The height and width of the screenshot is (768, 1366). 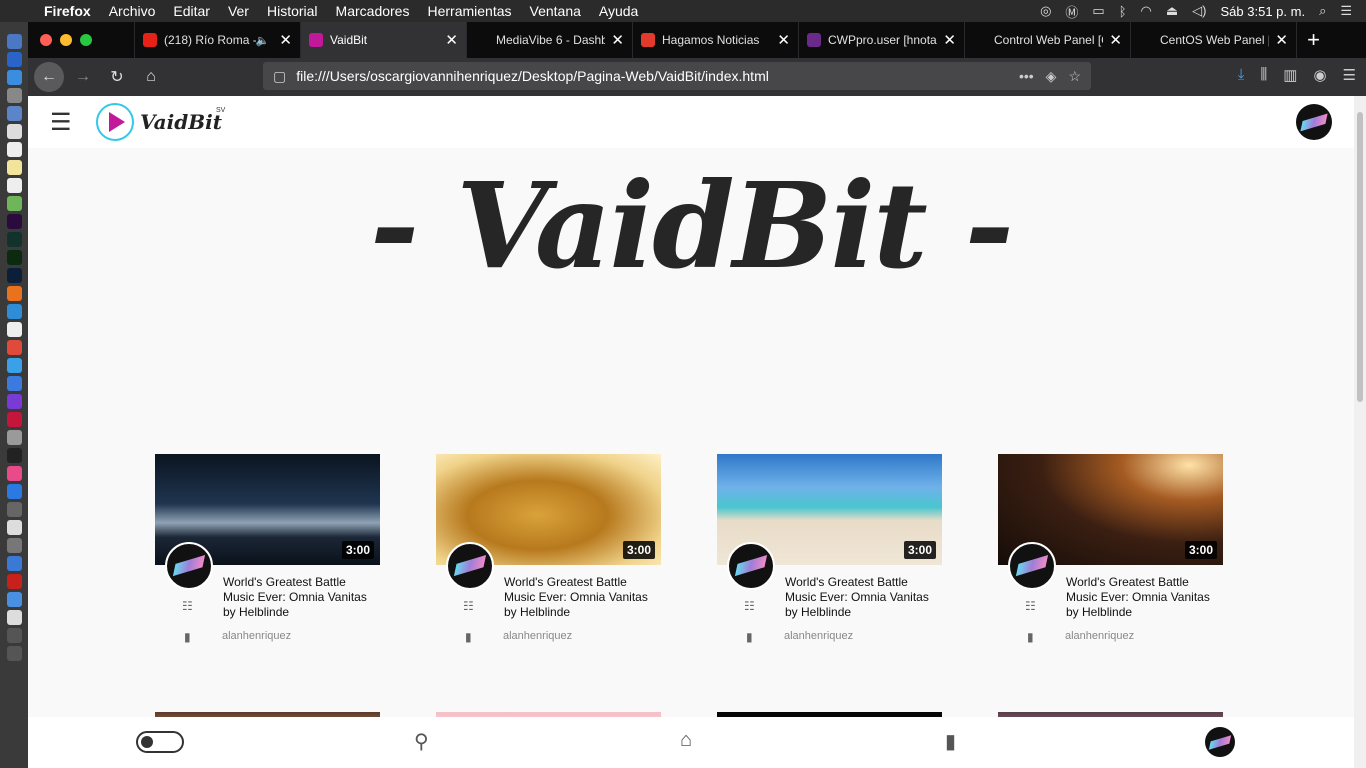 I want to click on sidebar-icon: ▥, so click(x=1290, y=75).